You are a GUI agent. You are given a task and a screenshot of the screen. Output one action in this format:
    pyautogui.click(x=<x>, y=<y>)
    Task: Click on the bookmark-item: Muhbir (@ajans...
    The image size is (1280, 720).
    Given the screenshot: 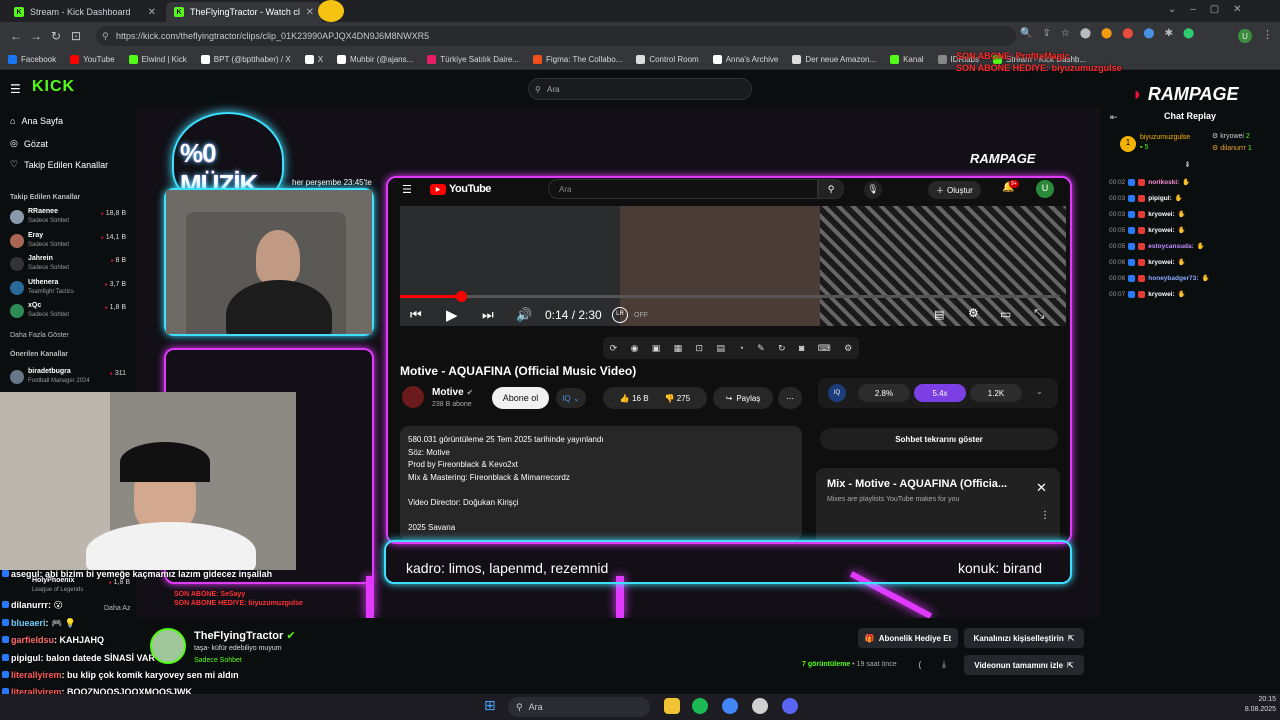 What is the action you would take?
    pyautogui.click(x=375, y=59)
    